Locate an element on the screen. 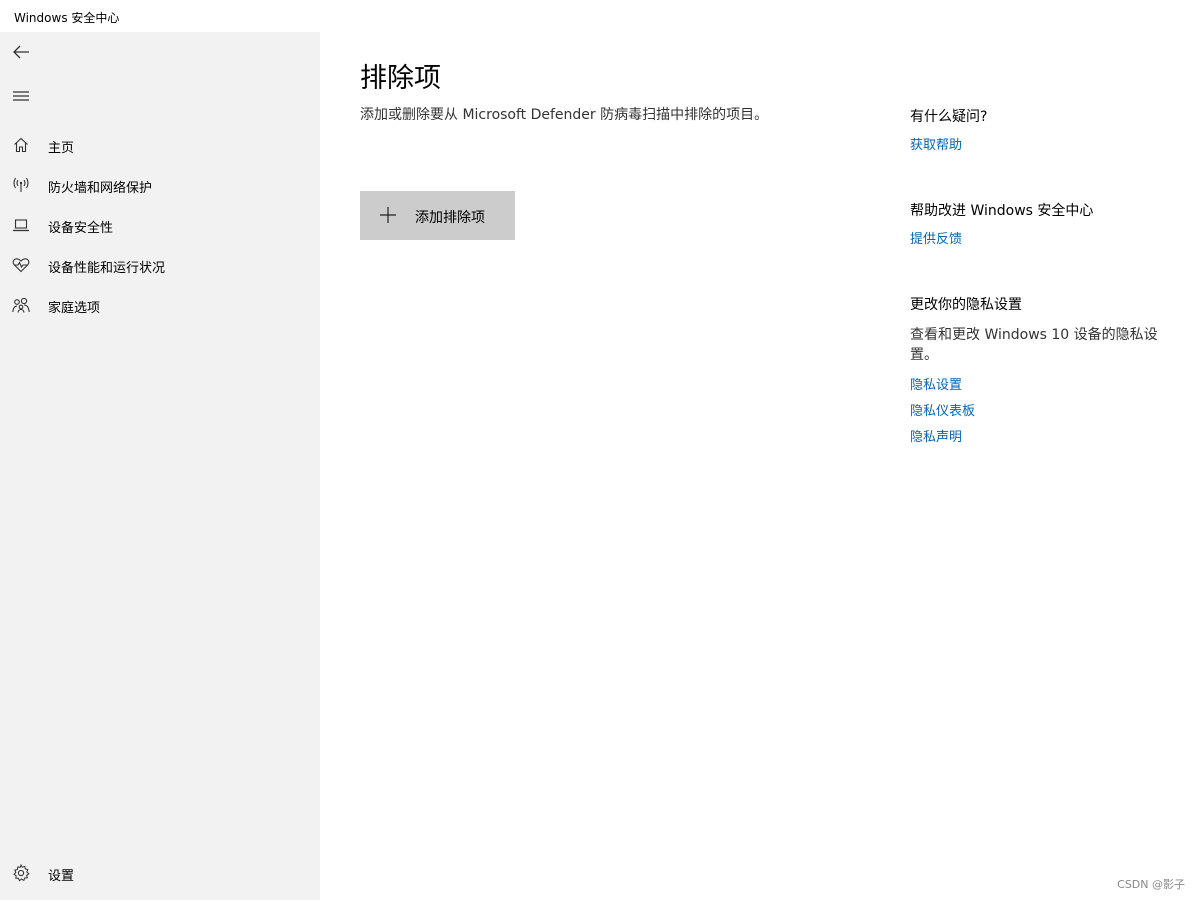  laptop-icon is located at coordinates (21, 225).